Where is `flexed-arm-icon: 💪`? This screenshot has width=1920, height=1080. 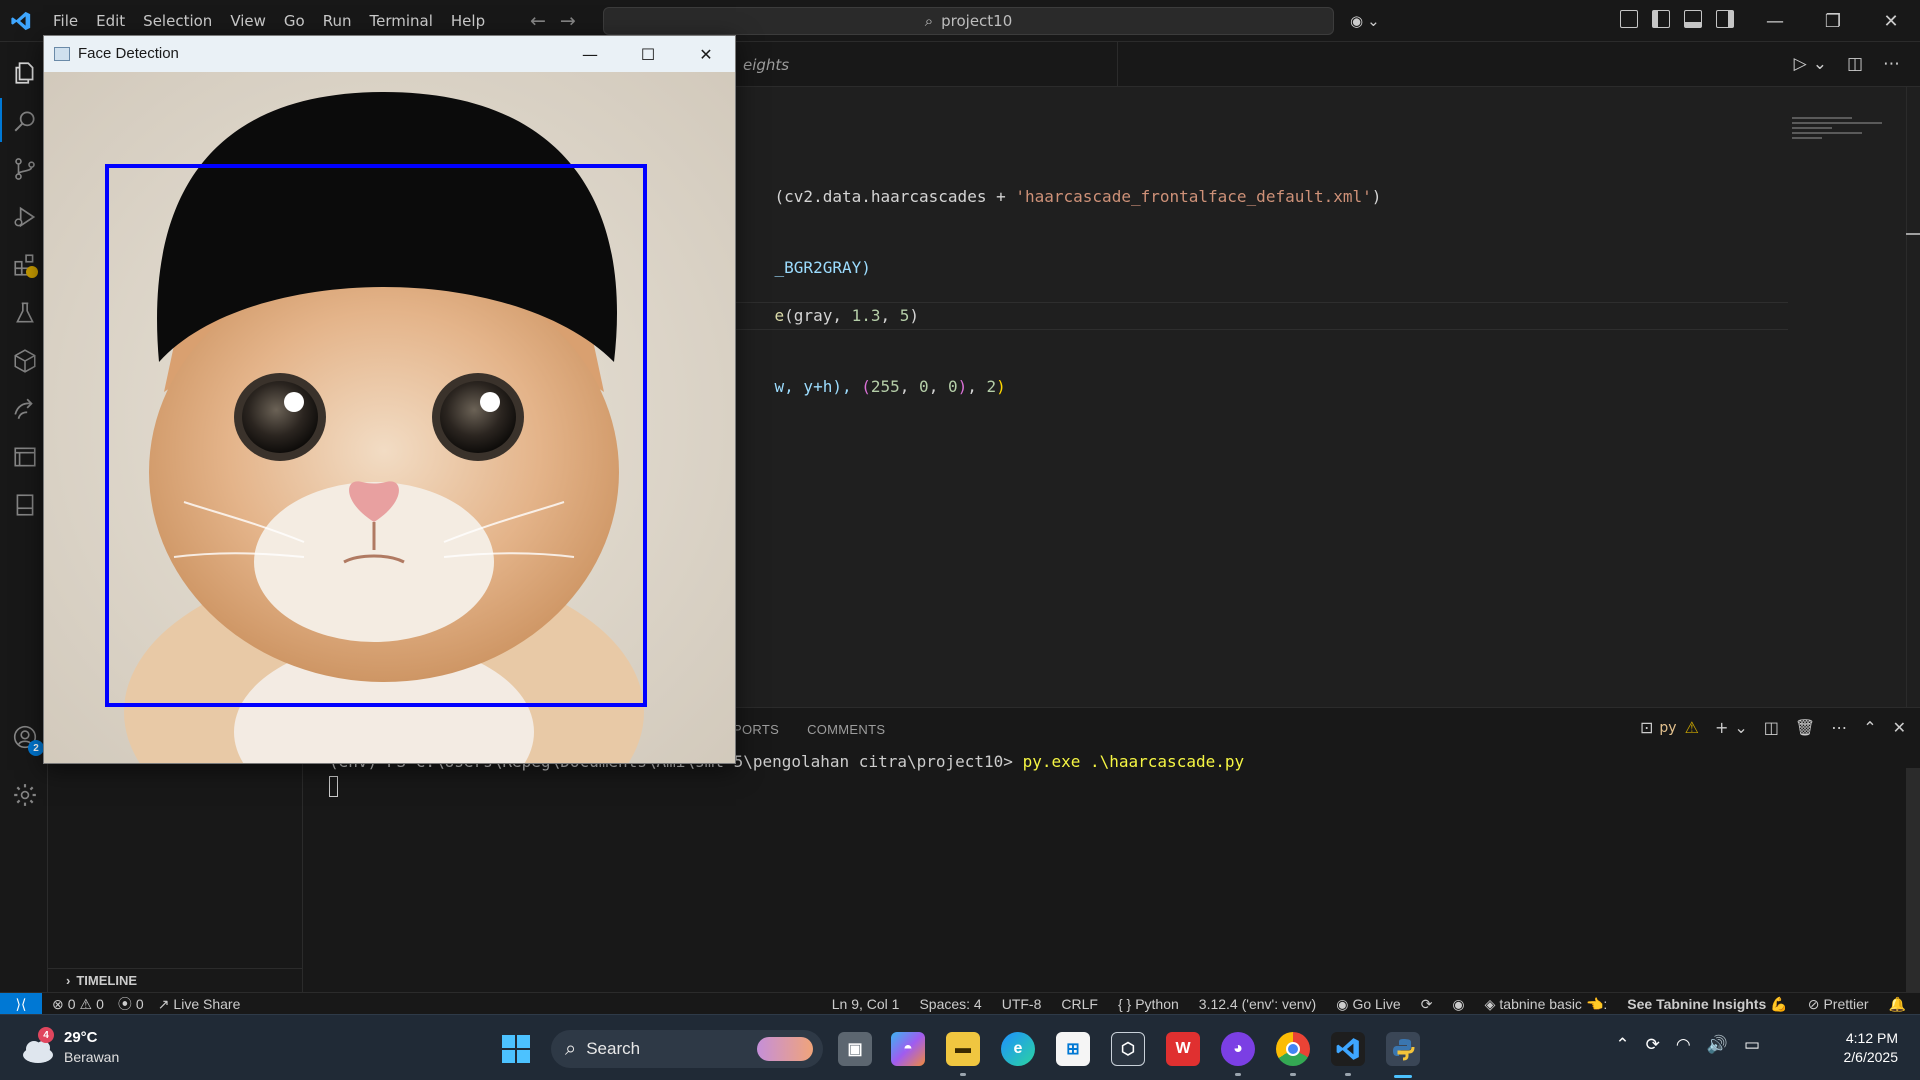 flexed-arm-icon: 💪 is located at coordinates (1779, 1003).